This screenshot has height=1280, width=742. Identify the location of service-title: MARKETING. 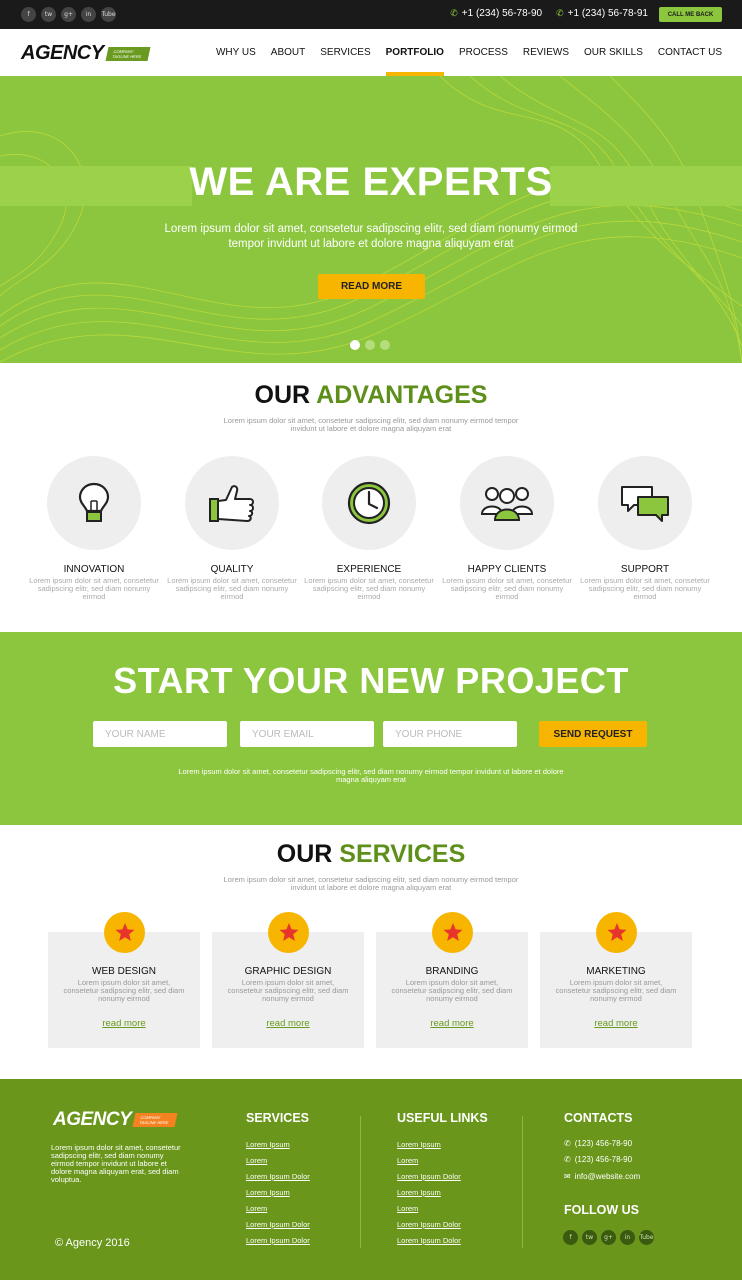
(616, 971).